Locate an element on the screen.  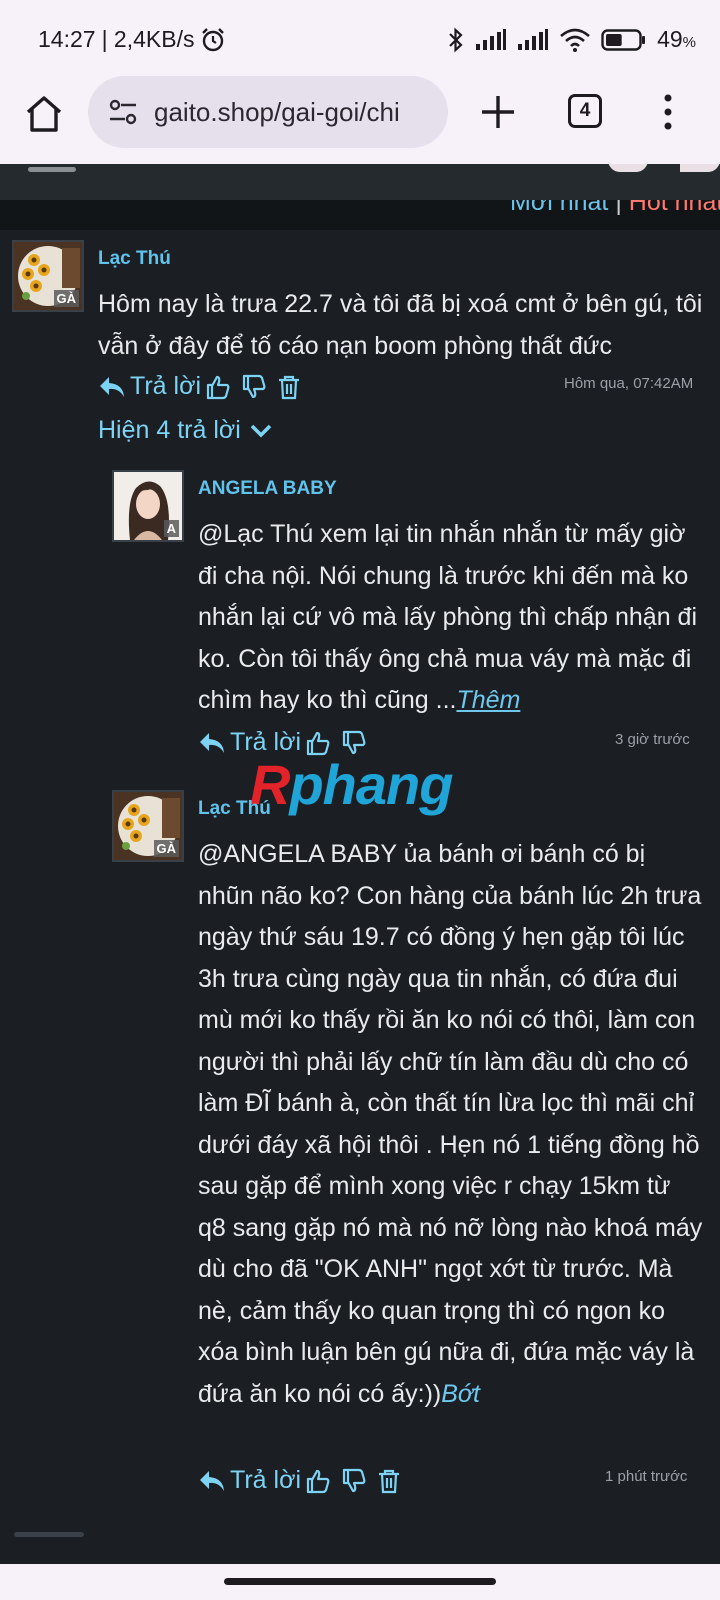
status-bar: 14:27 | 2,4KB/s 49% is located at coordinates (360, 38).